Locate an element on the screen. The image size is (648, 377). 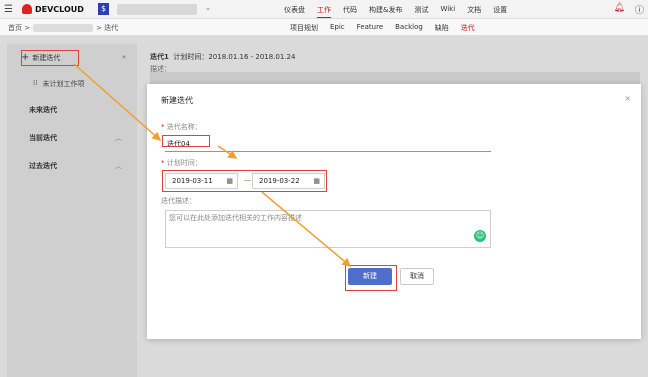
emoji-icon: ☺ is located at coordinates (480, 236).